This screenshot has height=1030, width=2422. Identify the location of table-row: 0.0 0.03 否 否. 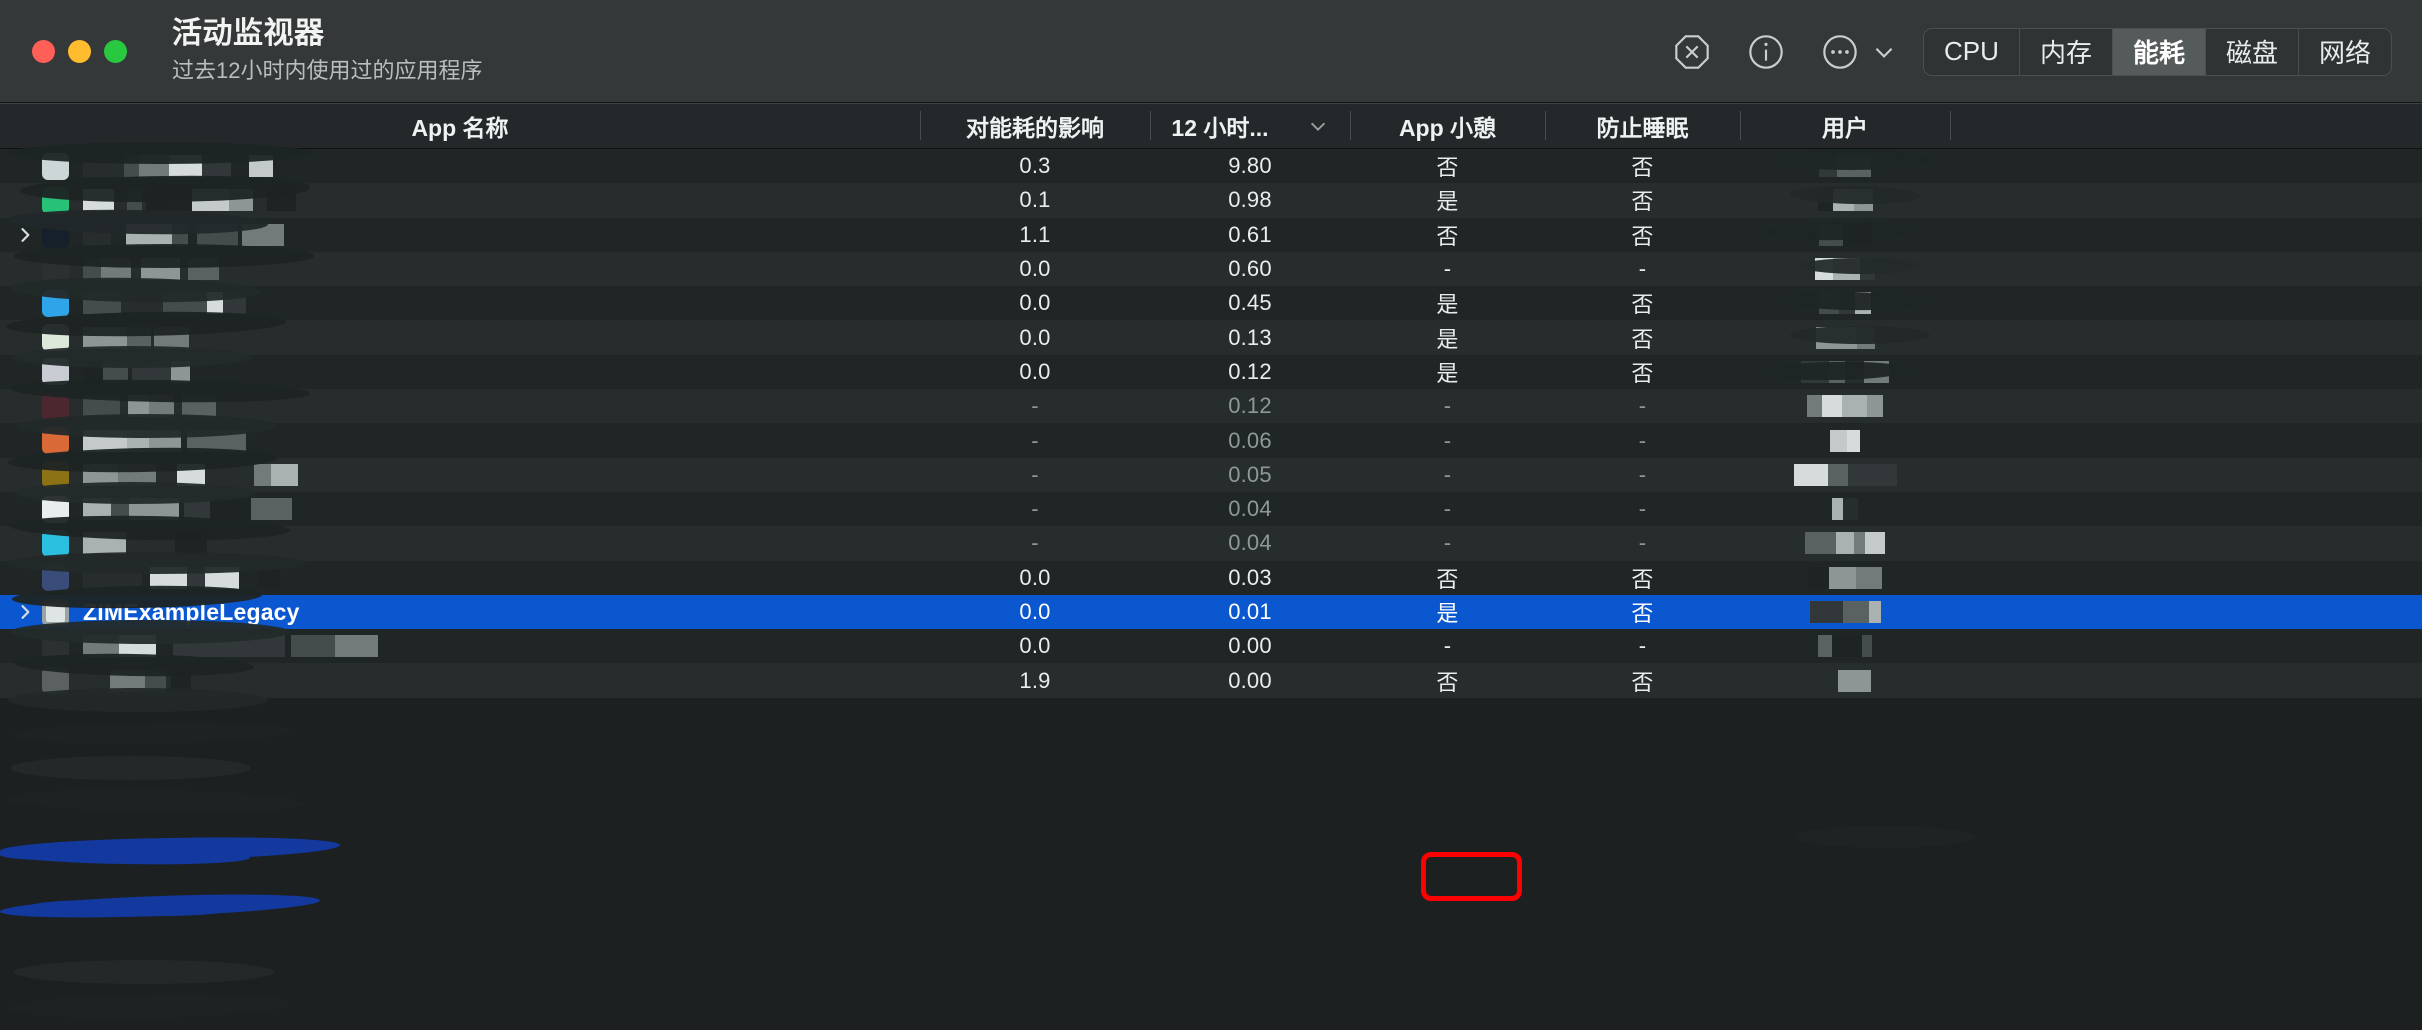
(1211, 577).